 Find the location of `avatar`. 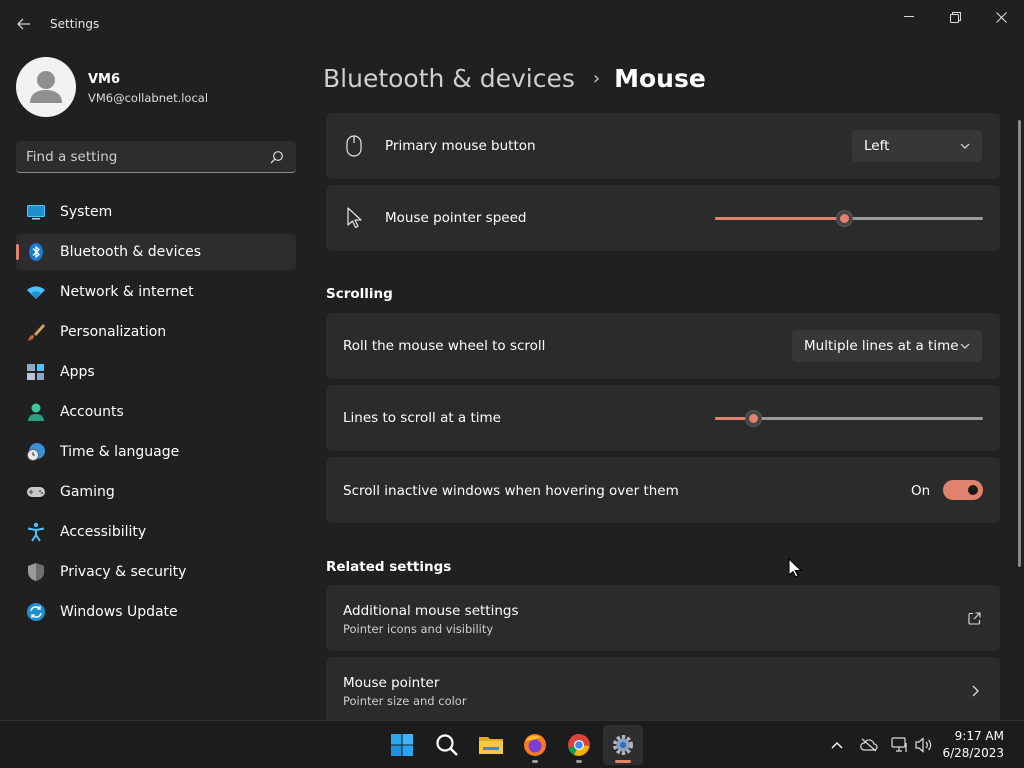

avatar is located at coordinates (46, 87).